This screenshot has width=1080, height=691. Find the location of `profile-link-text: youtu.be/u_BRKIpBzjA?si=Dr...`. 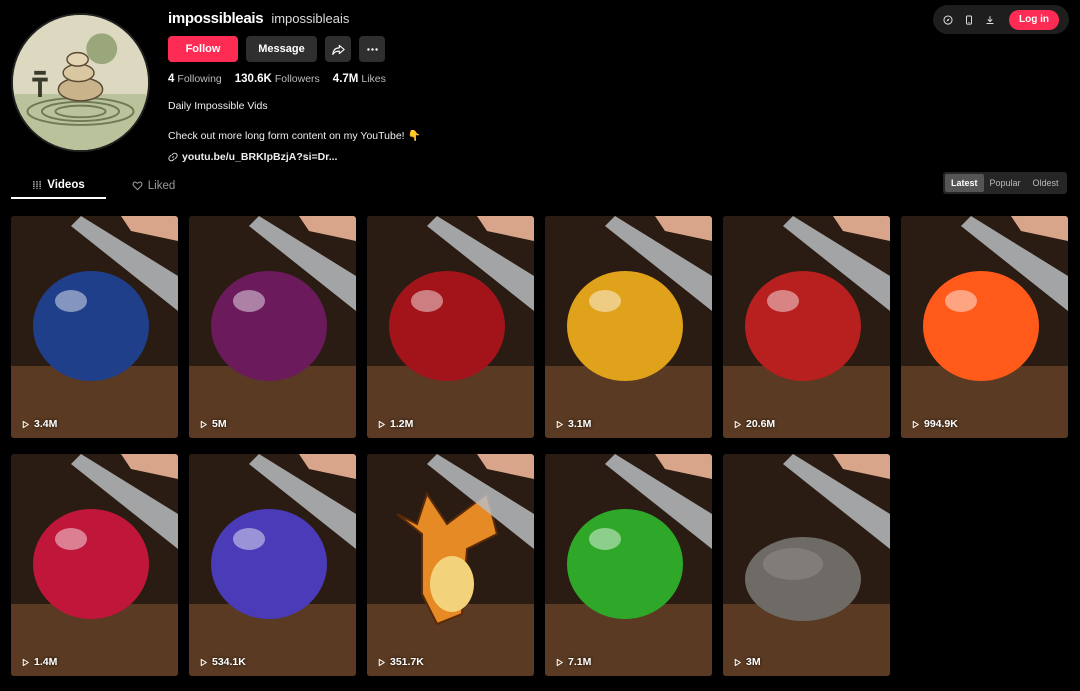

profile-link-text: youtu.be/u_BRKIpBzjA?si=Dr... is located at coordinates (260, 157).